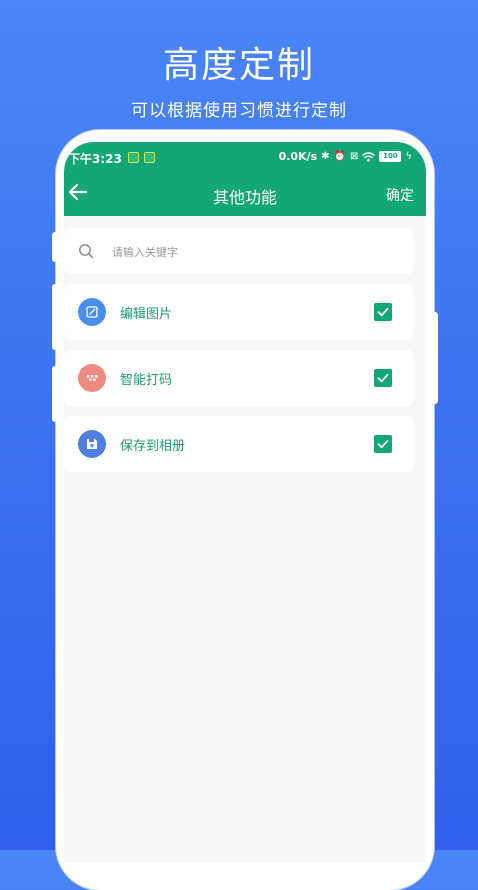 The width and height of the screenshot is (478, 890). I want to click on app-bar: 下午3:23 0.0K/s ✱ ⏰ ⊠ 100 ϟ 其他功能 确定, so click(245, 179).